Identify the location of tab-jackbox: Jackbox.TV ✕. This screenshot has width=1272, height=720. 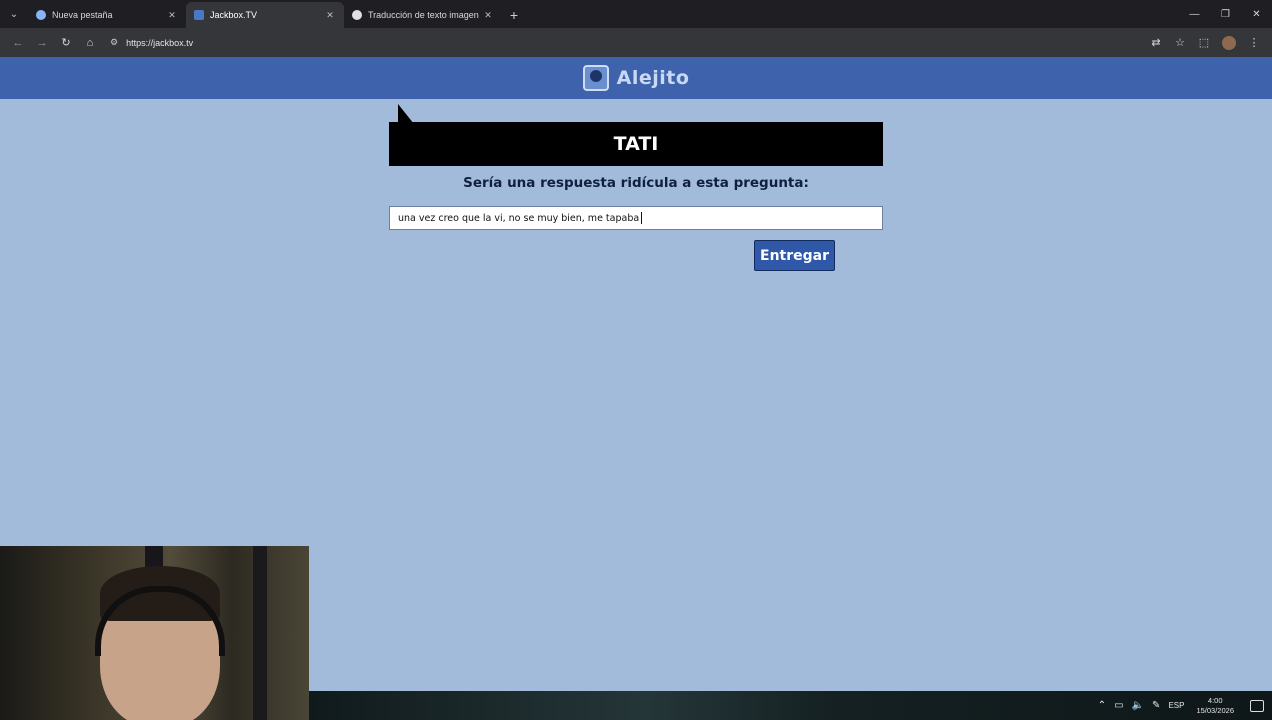
(265, 15).